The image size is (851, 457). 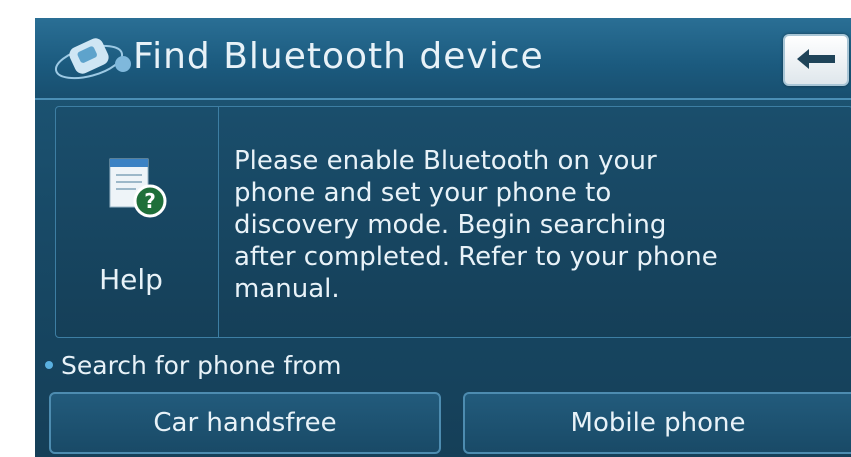 What do you see at coordinates (201, 365) in the screenshot?
I see `search-label: Search for phone from` at bounding box center [201, 365].